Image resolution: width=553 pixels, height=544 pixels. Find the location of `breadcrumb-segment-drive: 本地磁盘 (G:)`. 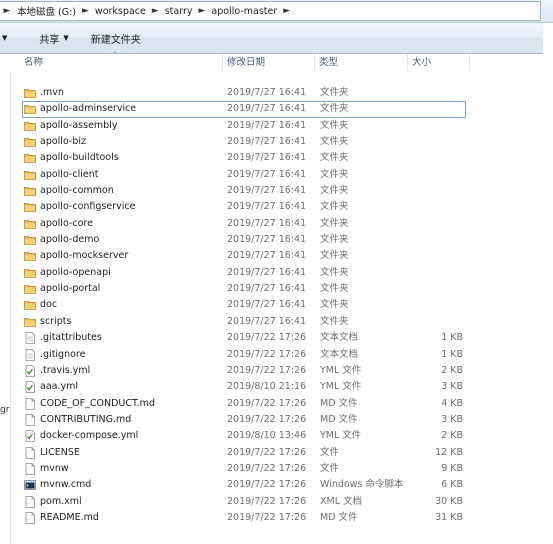

breadcrumb-segment-drive: 本地磁盘 (G:) is located at coordinates (46, 11).